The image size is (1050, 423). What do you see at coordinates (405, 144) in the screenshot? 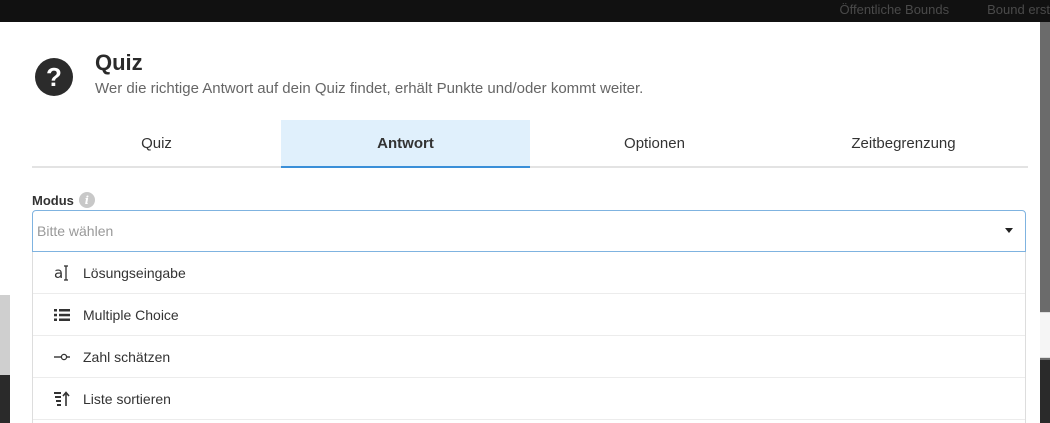
I see `tab-antwort: Antwort` at bounding box center [405, 144].